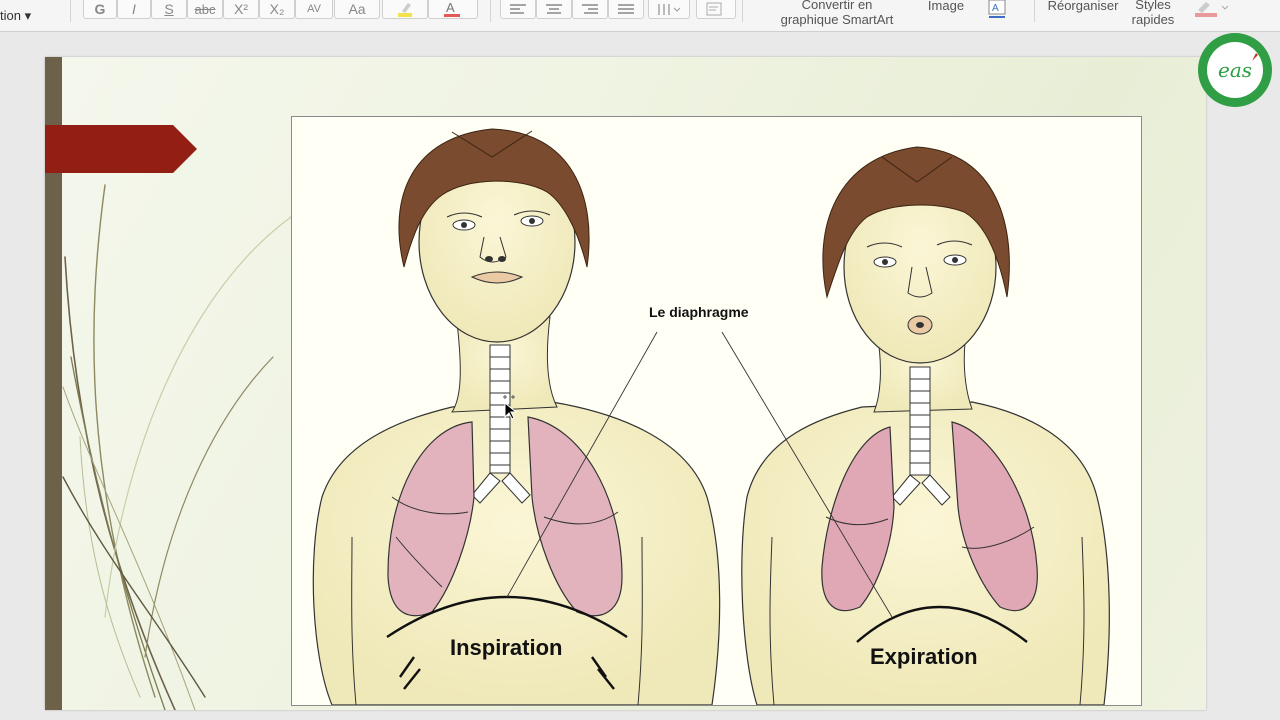  What do you see at coordinates (1153, 6) in the screenshot?
I see `quick-styles-line1: Styles` at bounding box center [1153, 6].